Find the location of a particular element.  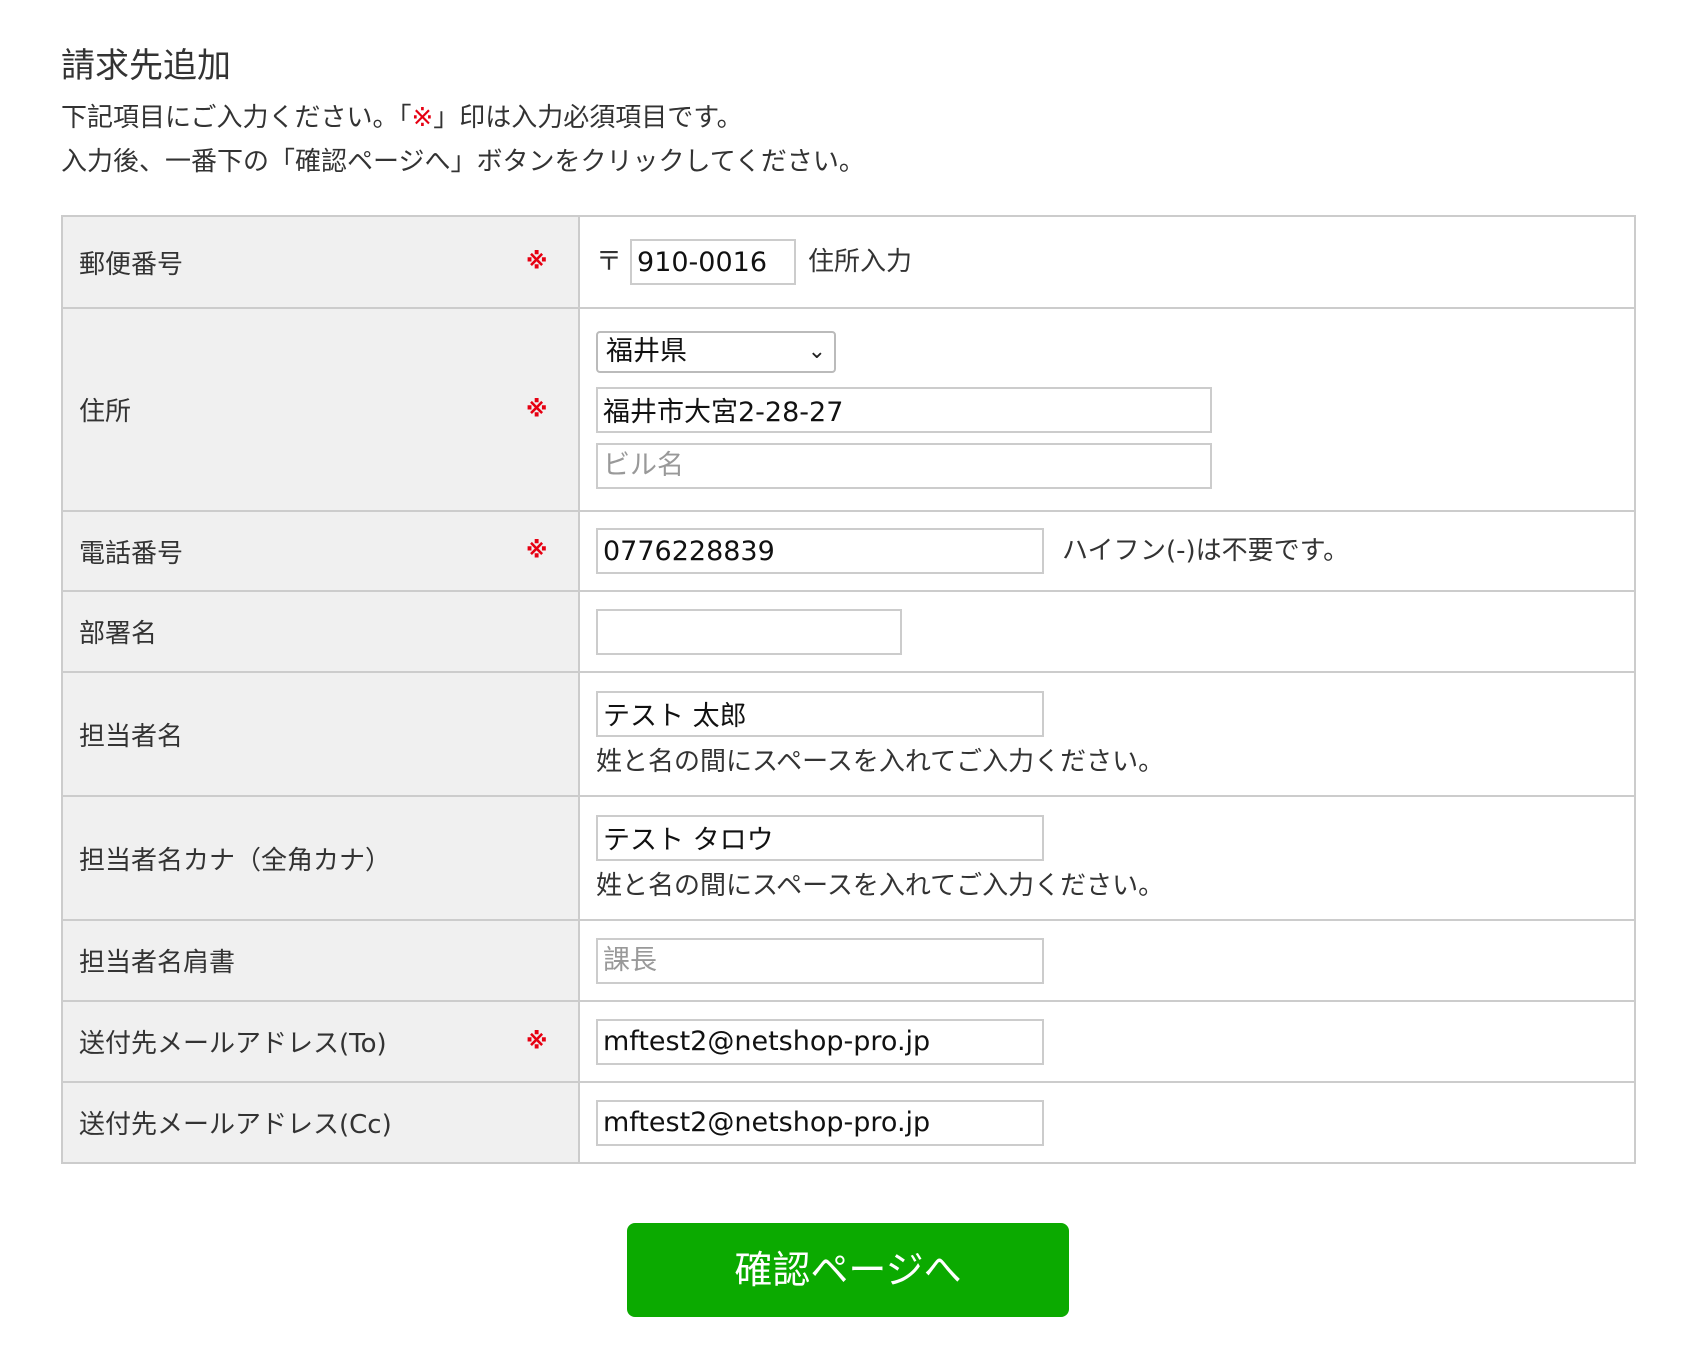

contact-name-input is located at coordinates (820, 713).